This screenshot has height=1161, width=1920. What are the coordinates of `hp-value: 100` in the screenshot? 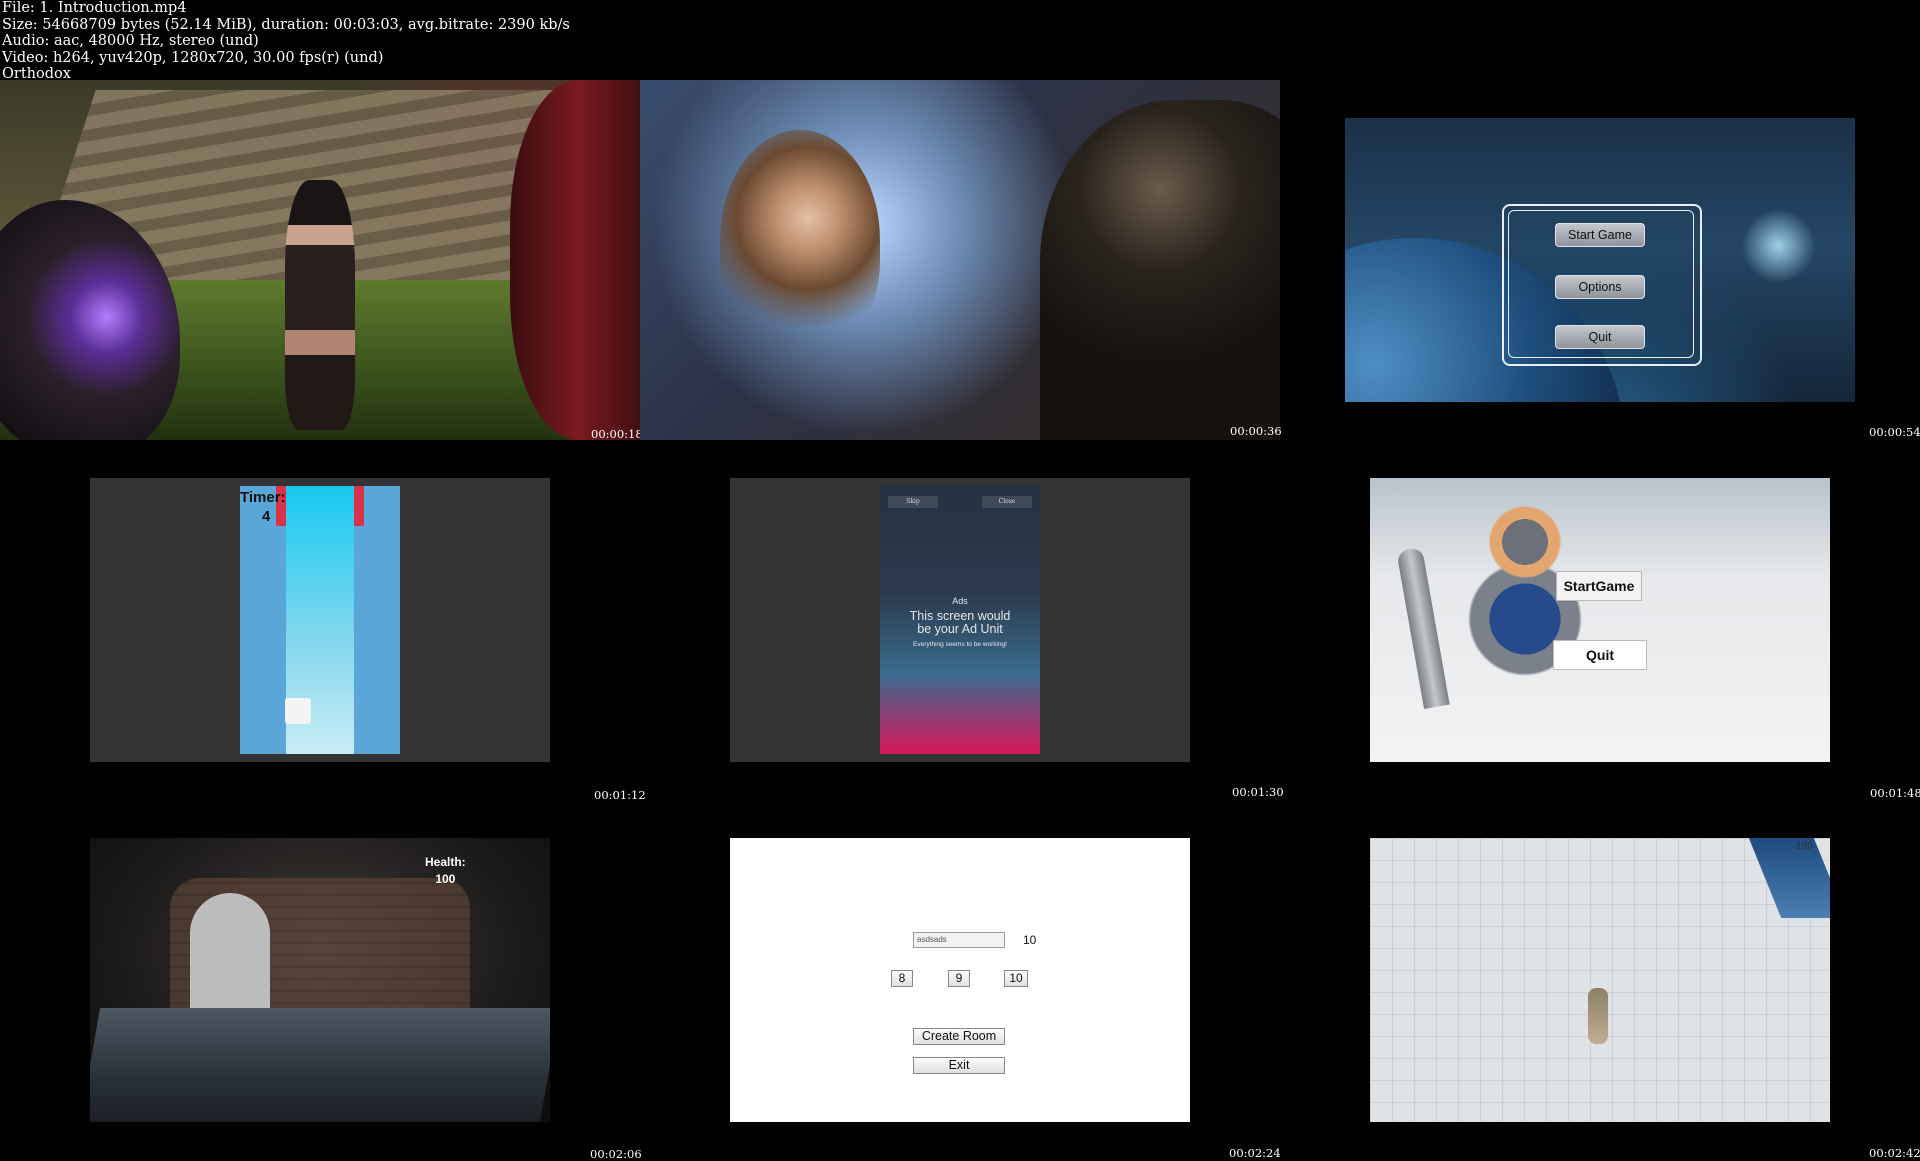 It's located at (1804, 846).